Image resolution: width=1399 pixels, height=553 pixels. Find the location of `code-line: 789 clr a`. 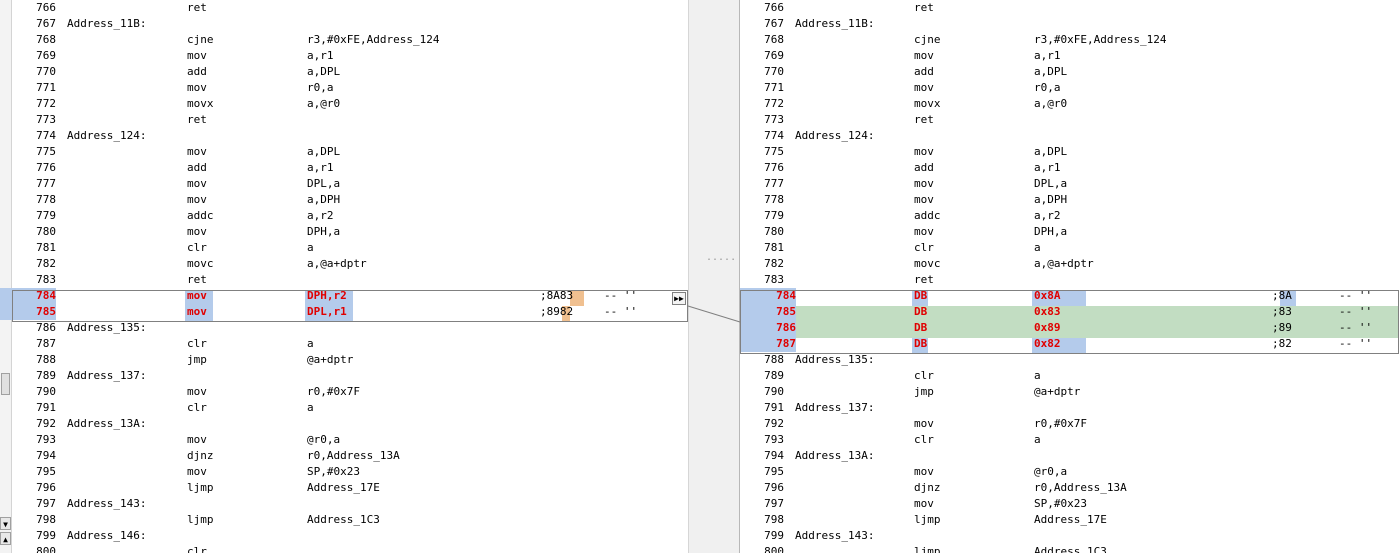

code-line: 789 clr a is located at coordinates (1069, 376).